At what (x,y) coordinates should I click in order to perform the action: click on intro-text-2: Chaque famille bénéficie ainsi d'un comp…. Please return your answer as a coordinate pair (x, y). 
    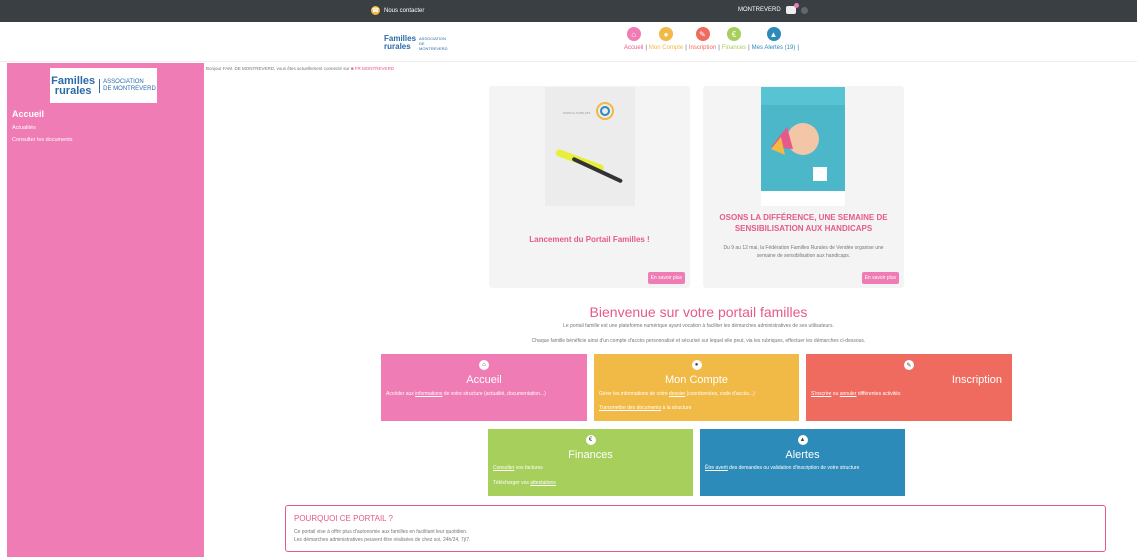
    Looking at the image, I should click on (698, 341).